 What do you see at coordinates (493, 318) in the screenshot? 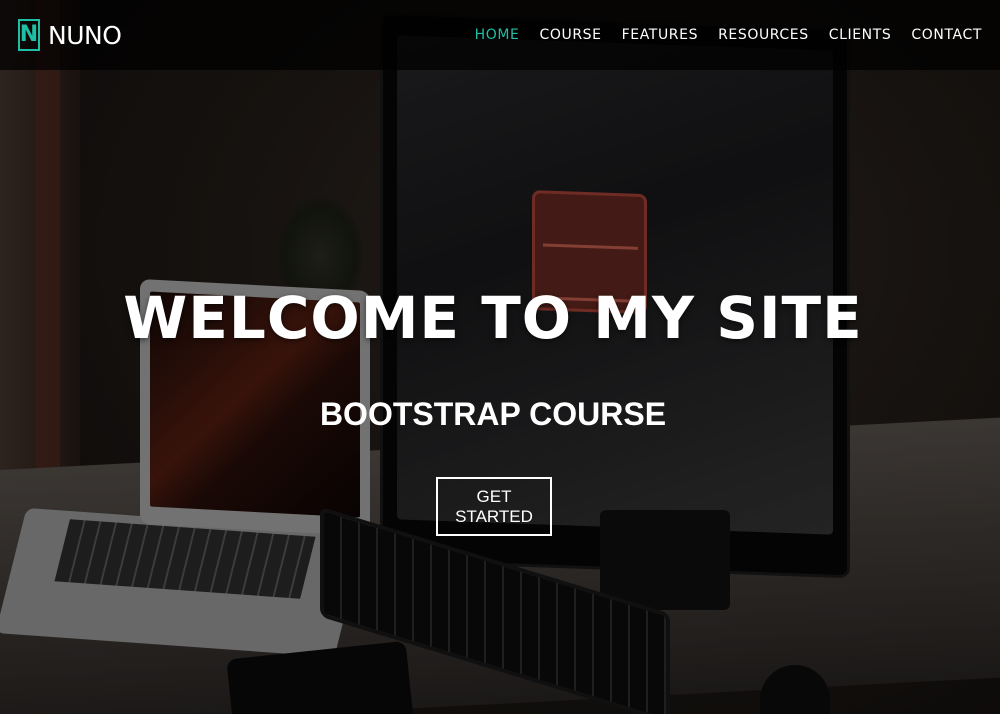
I see `hero-title: WELCOME TO MY SITE` at bounding box center [493, 318].